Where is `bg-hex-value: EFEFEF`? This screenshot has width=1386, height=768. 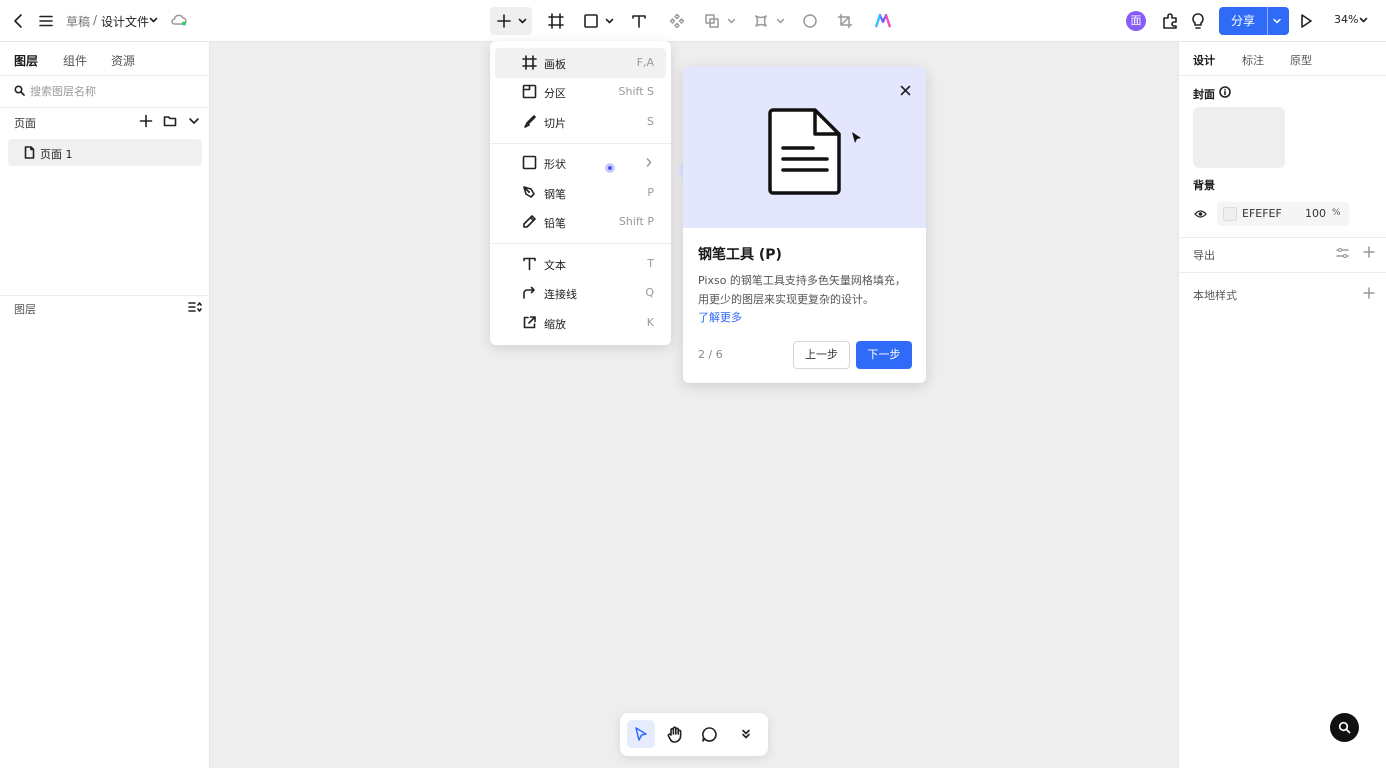 bg-hex-value: EFEFEF is located at coordinates (1262, 213).